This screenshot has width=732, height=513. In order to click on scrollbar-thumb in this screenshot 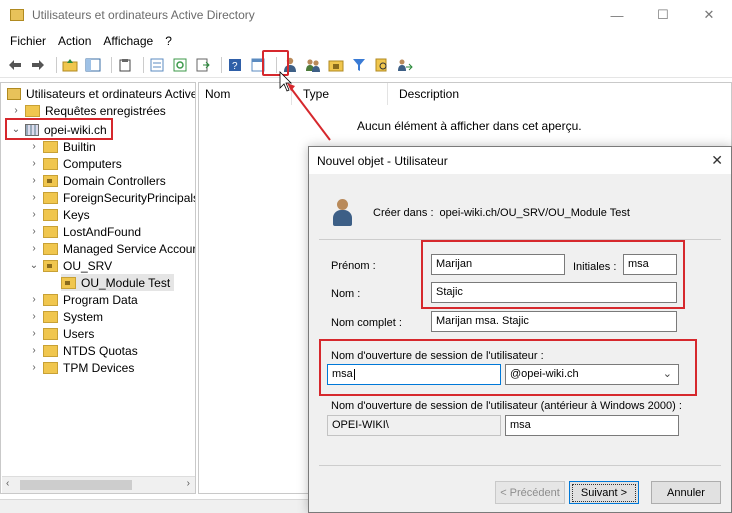, I will do `click(76, 485)`.